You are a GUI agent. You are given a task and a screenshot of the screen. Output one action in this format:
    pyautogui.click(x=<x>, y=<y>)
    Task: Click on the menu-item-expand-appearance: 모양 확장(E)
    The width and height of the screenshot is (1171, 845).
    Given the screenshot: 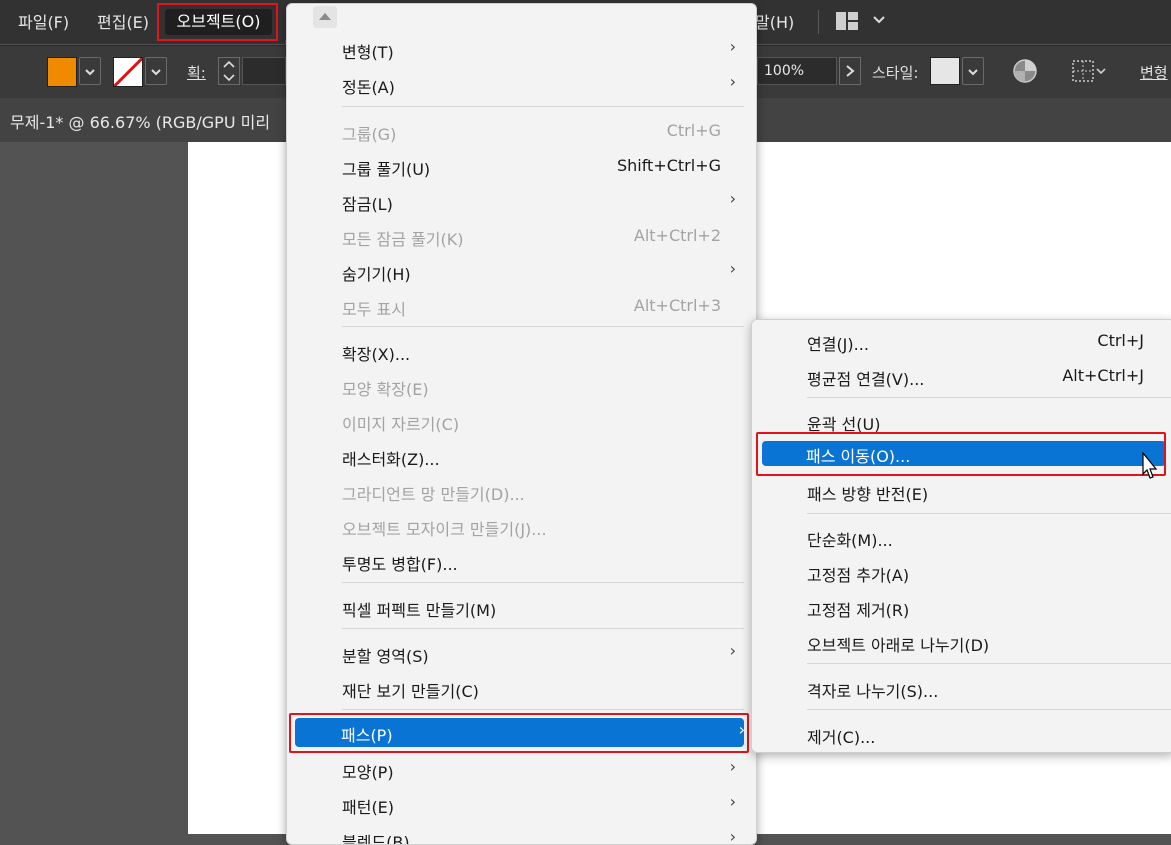 What is the action you would take?
    pyautogui.click(x=521, y=386)
    